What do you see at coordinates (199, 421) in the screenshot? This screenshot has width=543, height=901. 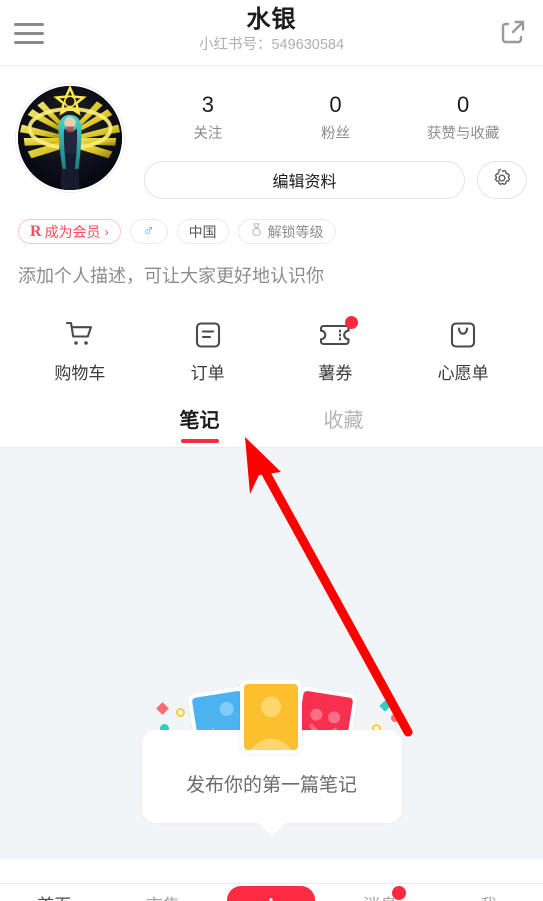 I see `tab-notes-label: 笔记` at bounding box center [199, 421].